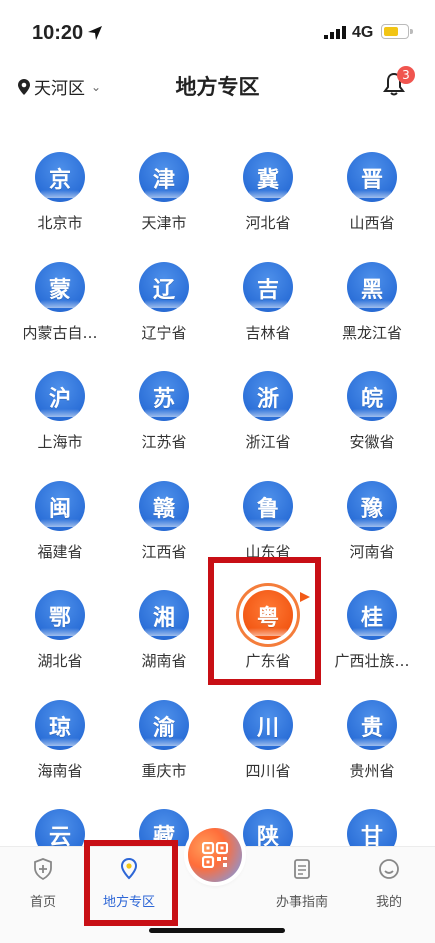 This screenshot has width=435, height=943. Describe the element at coordinates (372, 396) in the screenshot. I see `region-emblem: 皖` at that location.